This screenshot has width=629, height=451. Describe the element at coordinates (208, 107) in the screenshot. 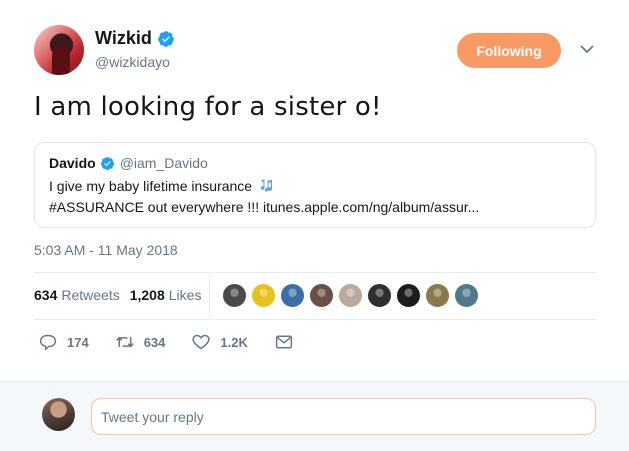

I see `tweet-text: I am looking for a sister o!` at that location.